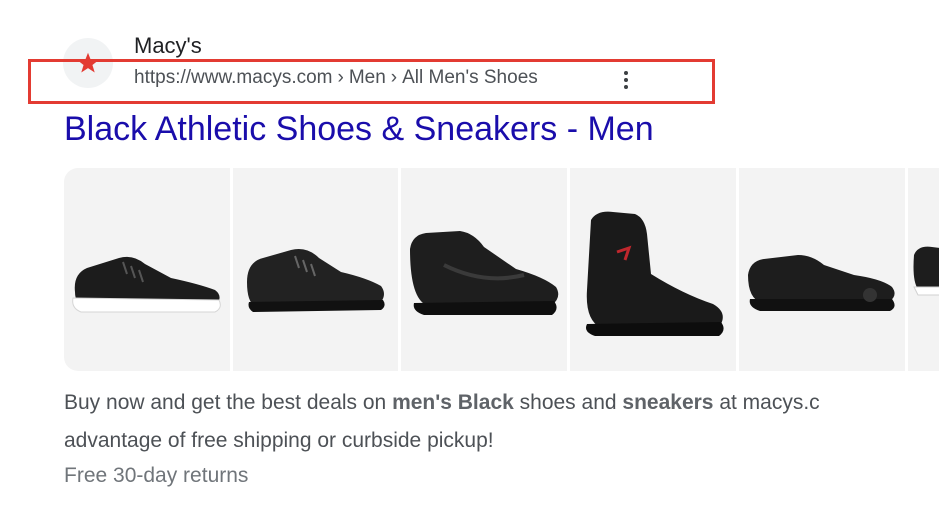 Image resolution: width=939 pixels, height=528 pixels. I want to click on snippet-text: Buy now and get the best deals on, so click(228, 402).